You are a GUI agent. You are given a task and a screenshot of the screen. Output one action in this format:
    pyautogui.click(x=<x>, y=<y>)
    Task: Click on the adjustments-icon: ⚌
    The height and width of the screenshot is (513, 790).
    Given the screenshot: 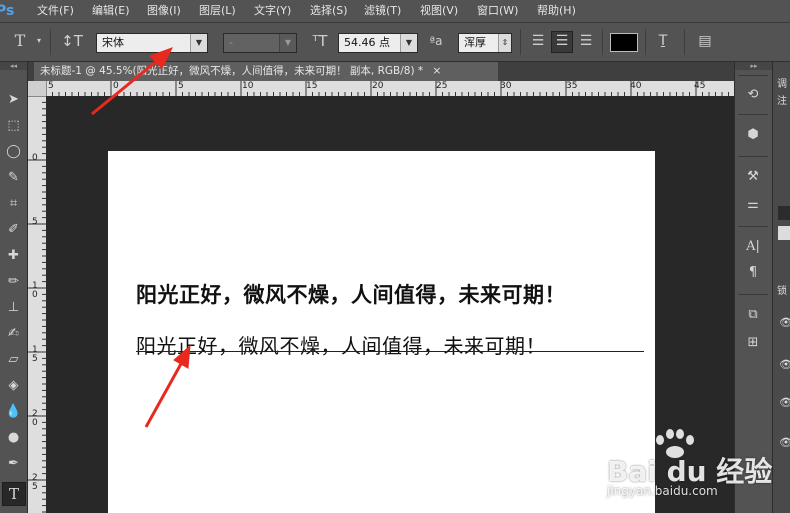 What is the action you would take?
    pyautogui.click(x=753, y=205)
    